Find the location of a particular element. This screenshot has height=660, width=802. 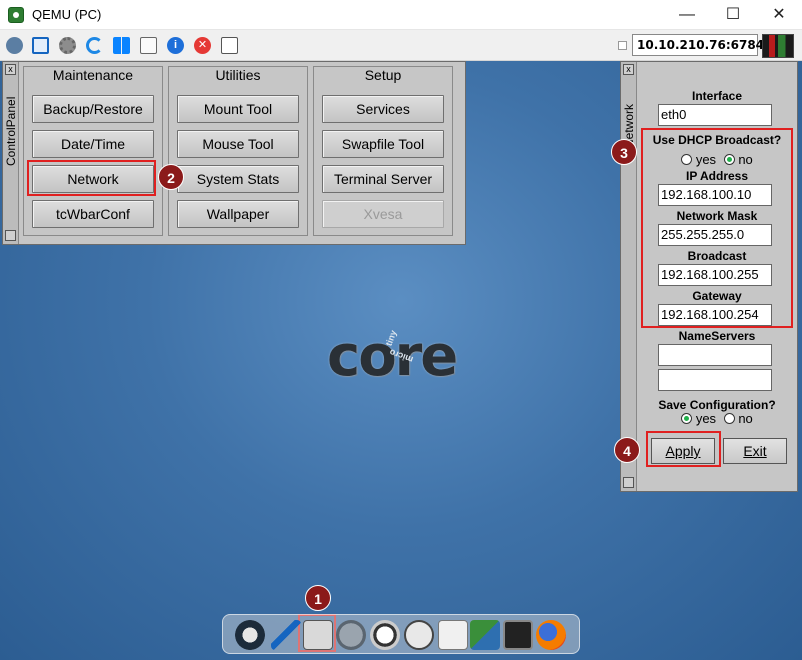

terminal-icon is located at coordinates (518, 635).